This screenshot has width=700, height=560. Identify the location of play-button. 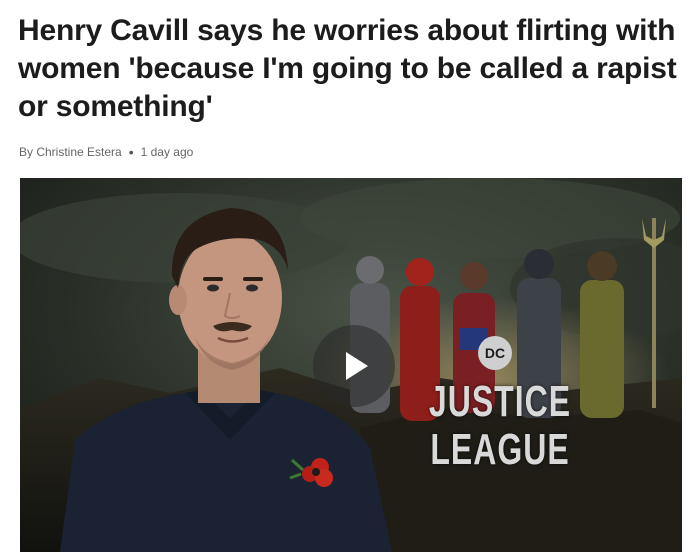
(354, 366).